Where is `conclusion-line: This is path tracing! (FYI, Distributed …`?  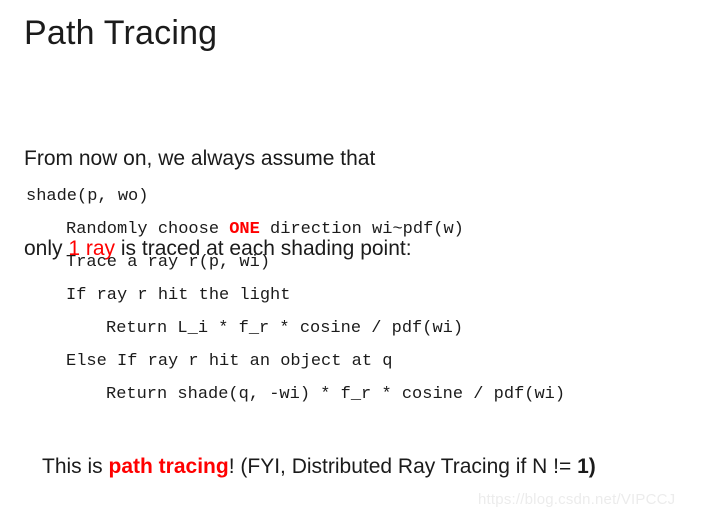
conclusion-line: This is path tracing! (FYI, Distributed … is located at coordinates (319, 467).